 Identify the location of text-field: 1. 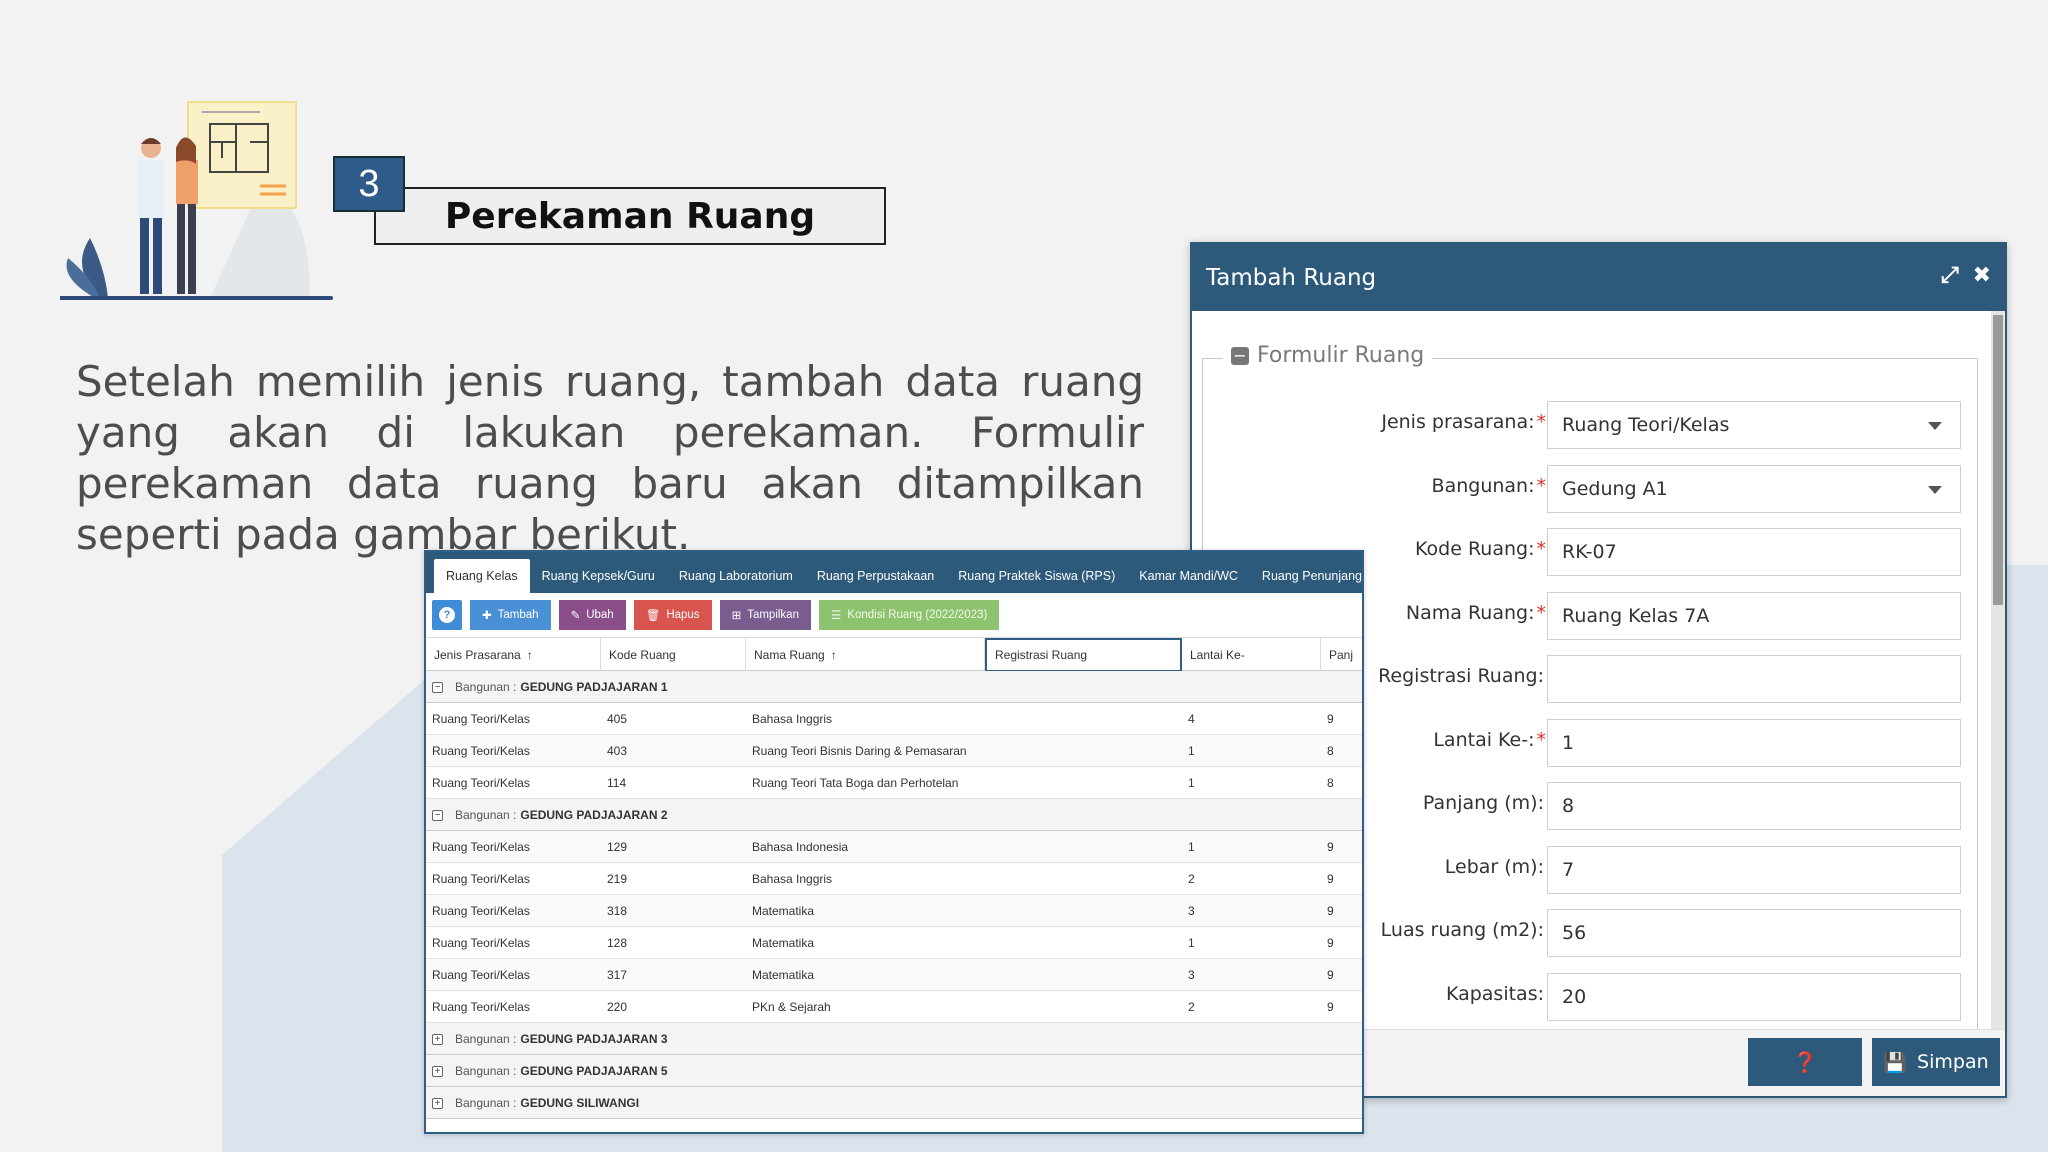
(1754, 742).